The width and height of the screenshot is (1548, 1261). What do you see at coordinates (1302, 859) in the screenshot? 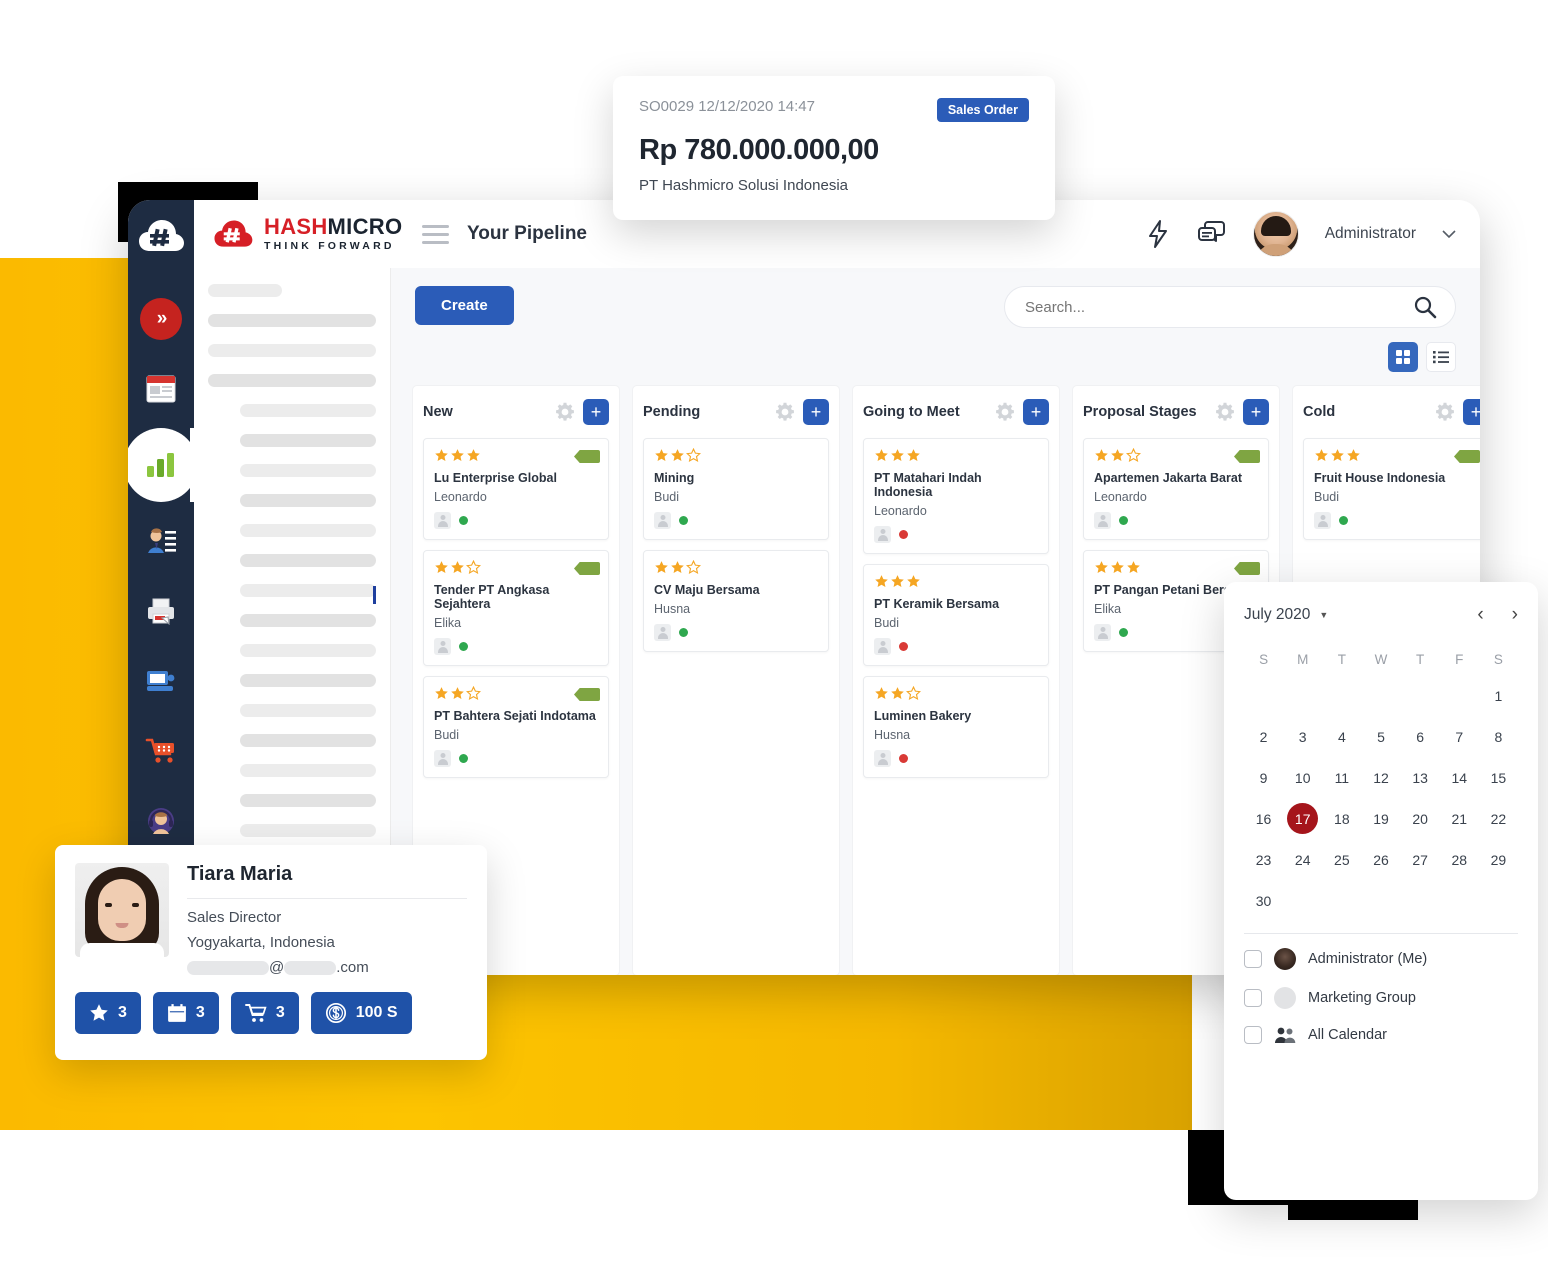
I see `calendar-day: 24` at bounding box center [1302, 859].